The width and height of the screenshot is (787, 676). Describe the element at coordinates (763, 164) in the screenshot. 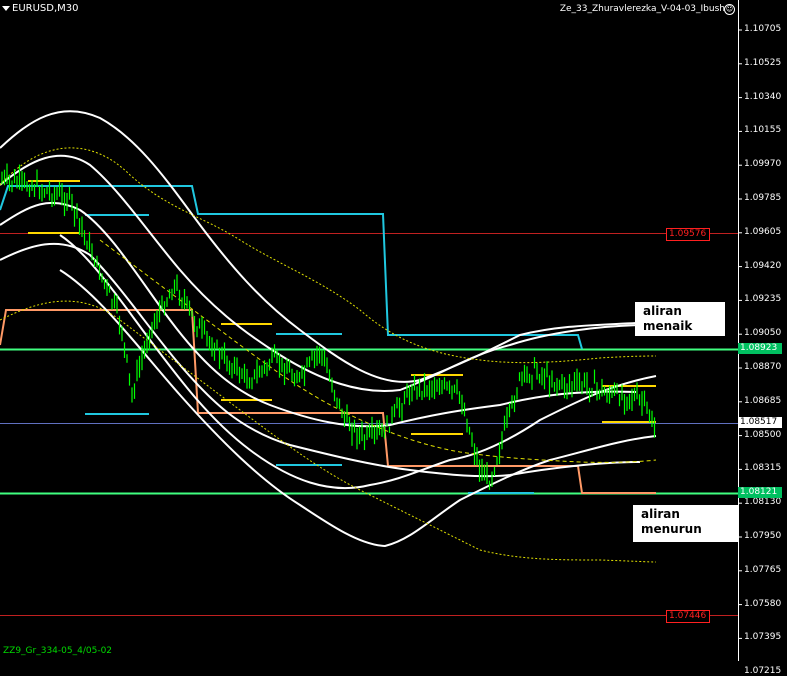

I see `price-tick-label: 1.09970` at that location.